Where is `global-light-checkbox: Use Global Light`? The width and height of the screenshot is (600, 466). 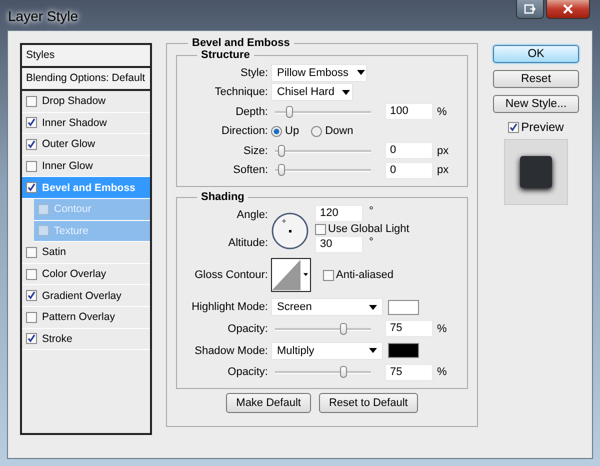 global-light-checkbox: Use Global Light is located at coordinates (362, 229).